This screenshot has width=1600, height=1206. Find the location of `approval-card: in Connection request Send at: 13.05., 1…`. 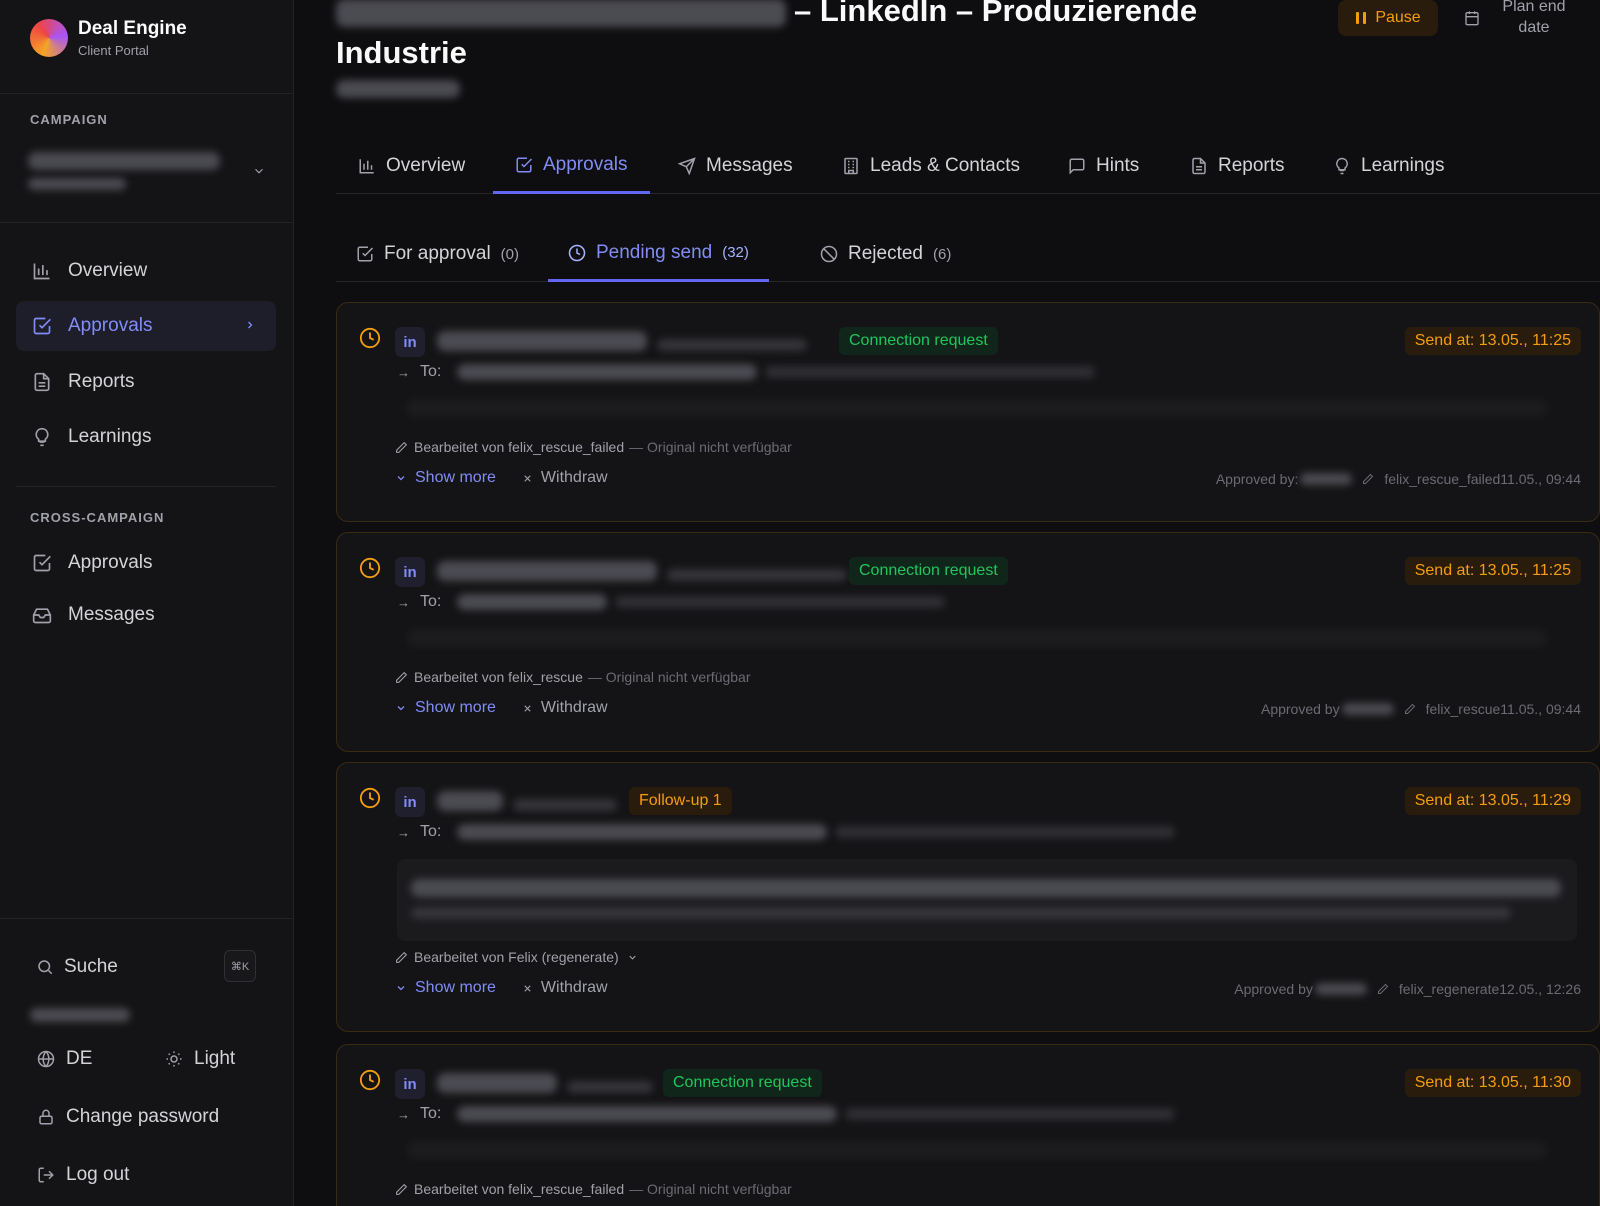

approval-card: in Connection request Send at: 13.05., 1… is located at coordinates (968, 412).